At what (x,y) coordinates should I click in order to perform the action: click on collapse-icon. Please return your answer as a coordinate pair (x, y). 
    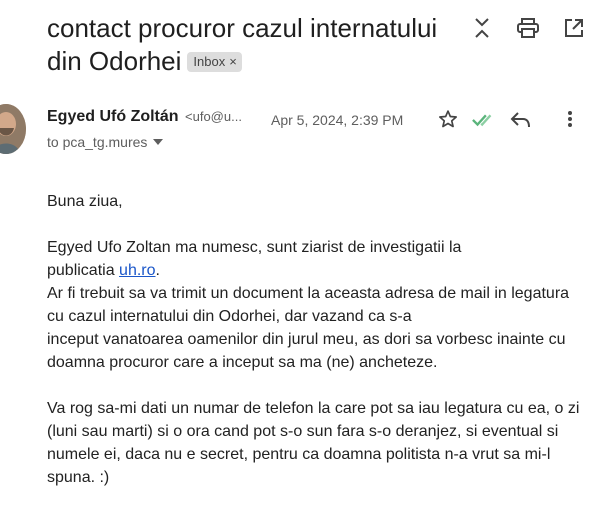
    Looking at the image, I should click on (482, 28).